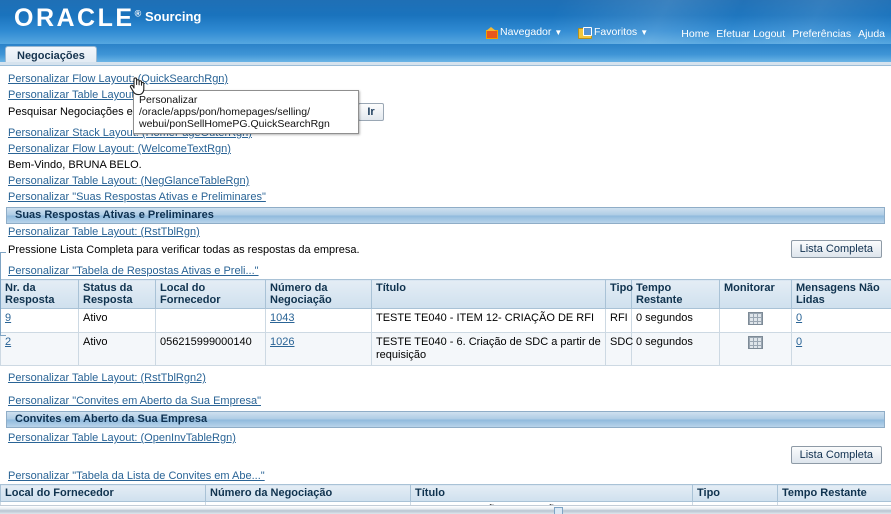 The image size is (891, 514). What do you see at coordinates (750, 34) in the screenshot?
I see `link-logout: Efetuar Logout` at bounding box center [750, 34].